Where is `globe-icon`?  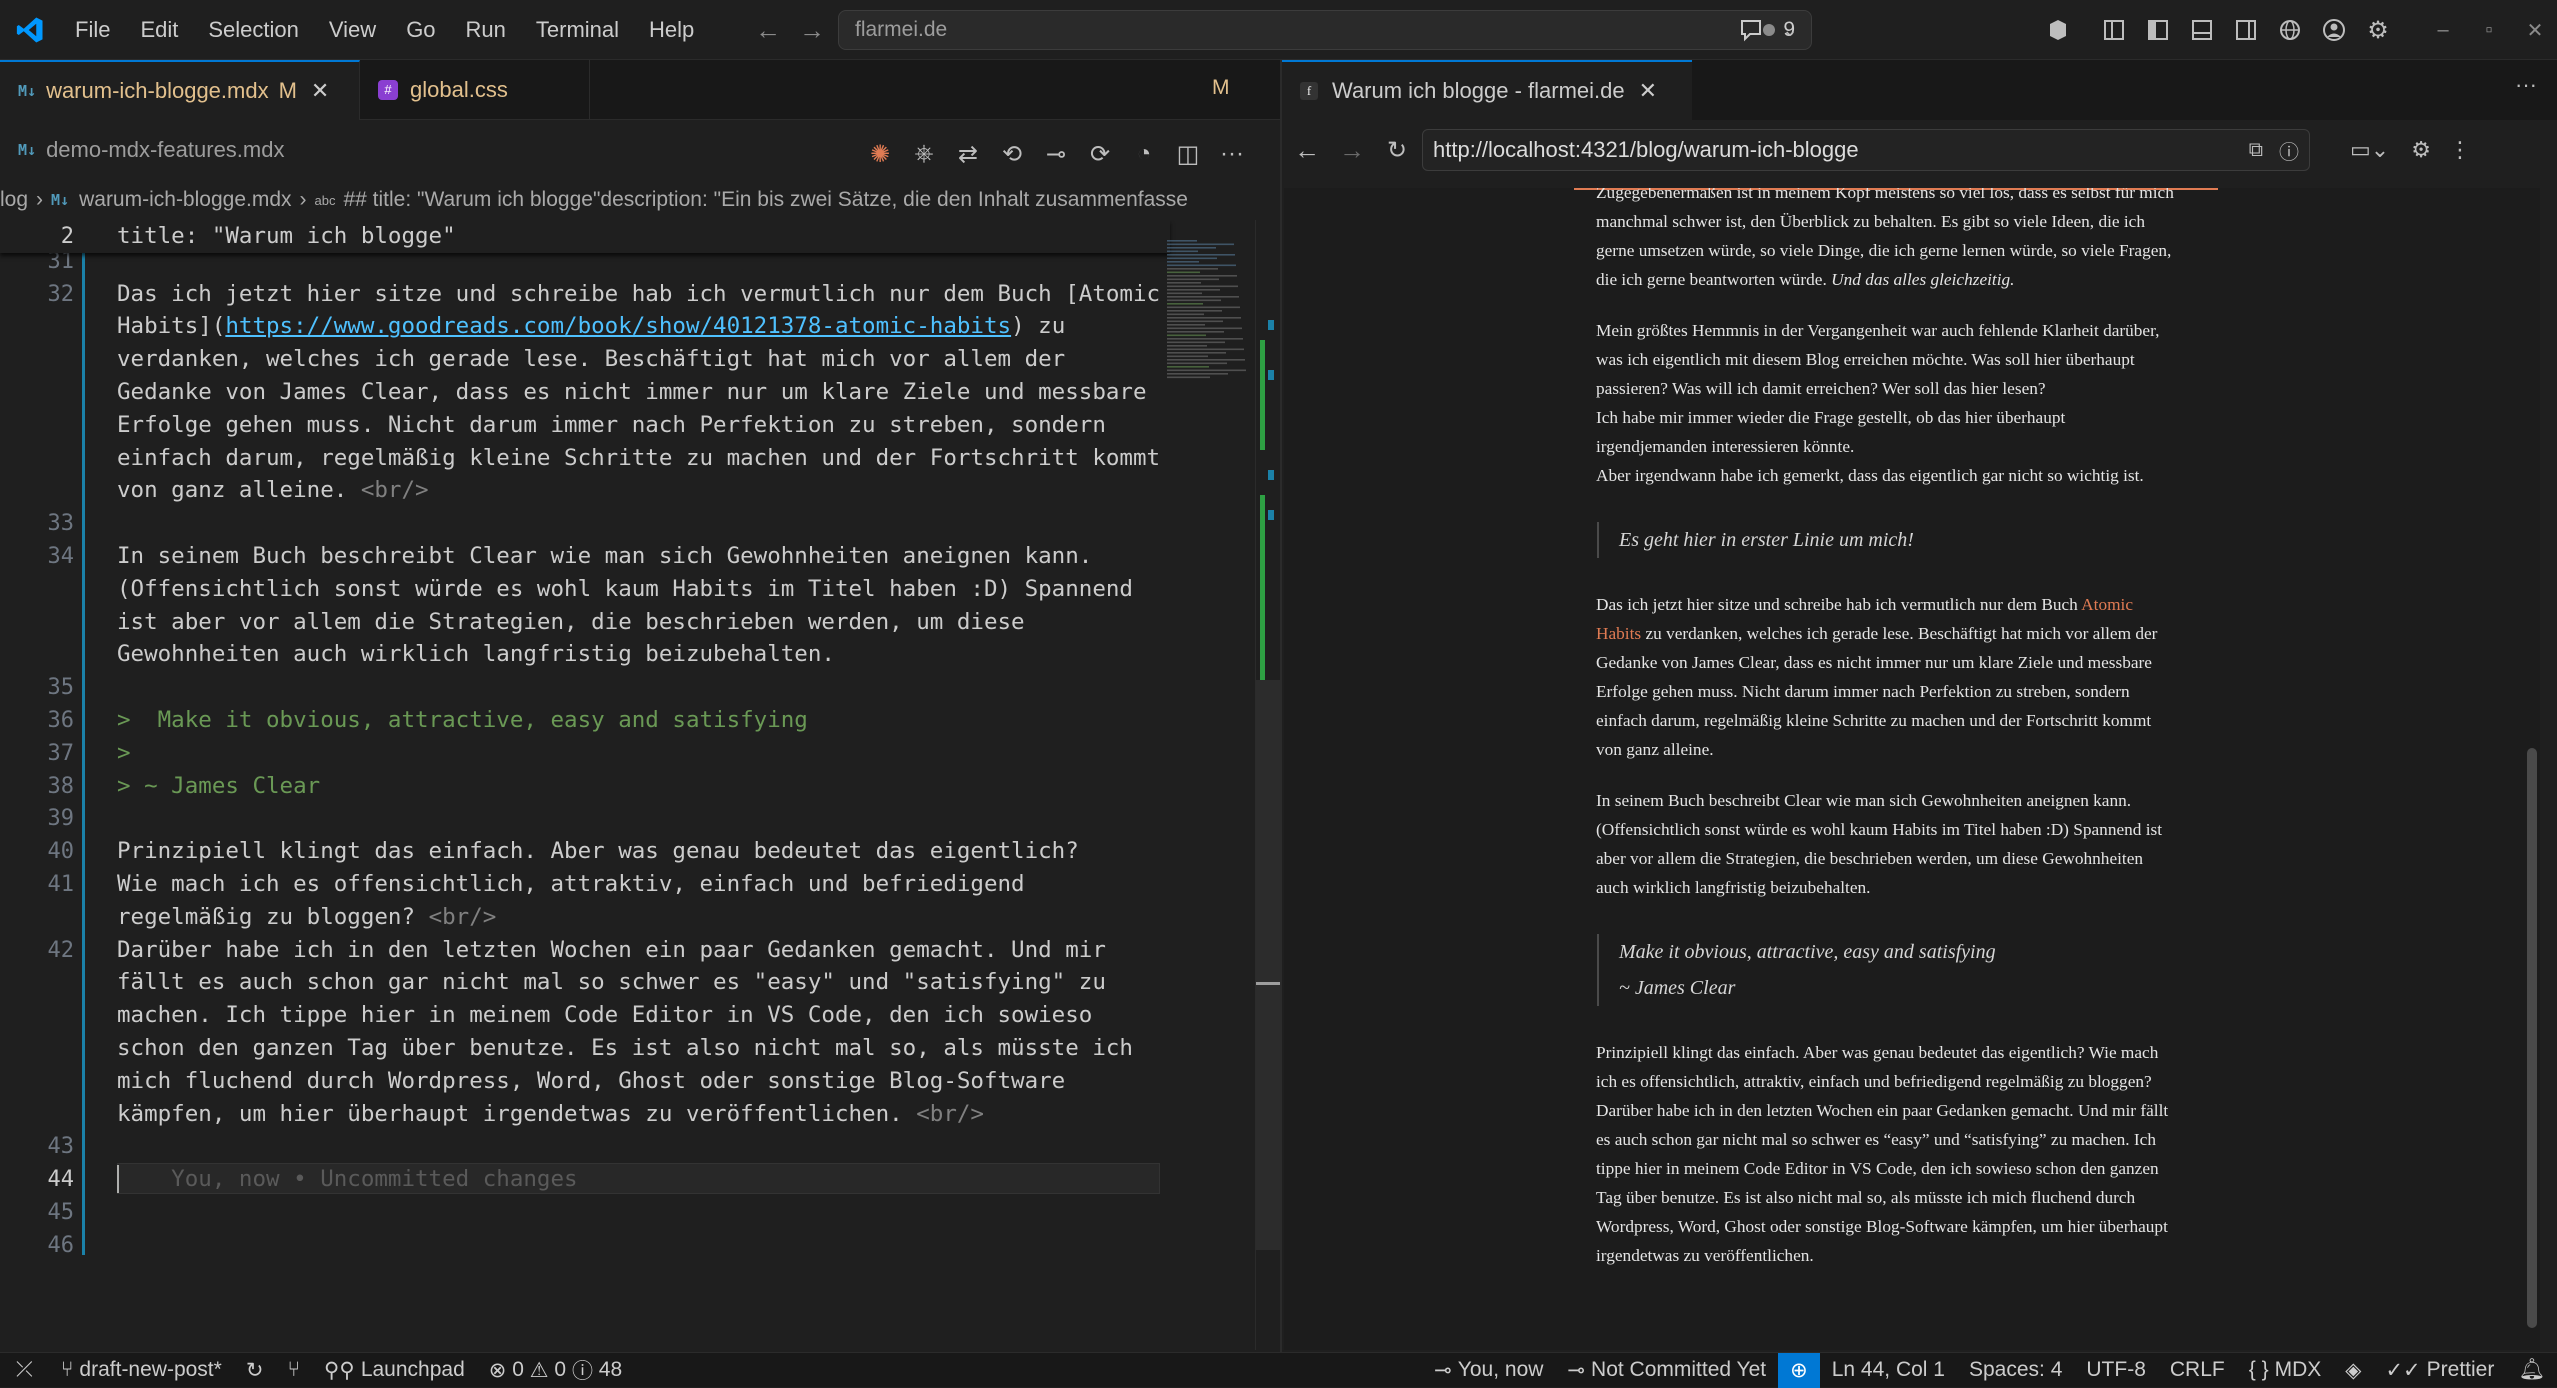 globe-icon is located at coordinates (2290, 30).